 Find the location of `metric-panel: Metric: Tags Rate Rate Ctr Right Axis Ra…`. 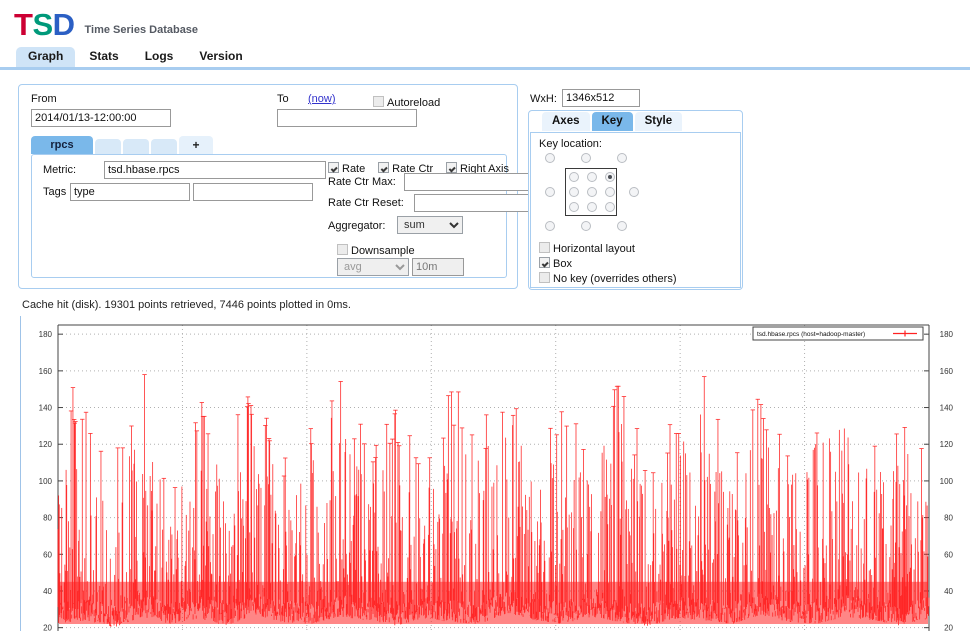

metric-panel: Metric: Tags Rate Rate Ctr Right Axis Ra… is located at coordinates (283, 216).